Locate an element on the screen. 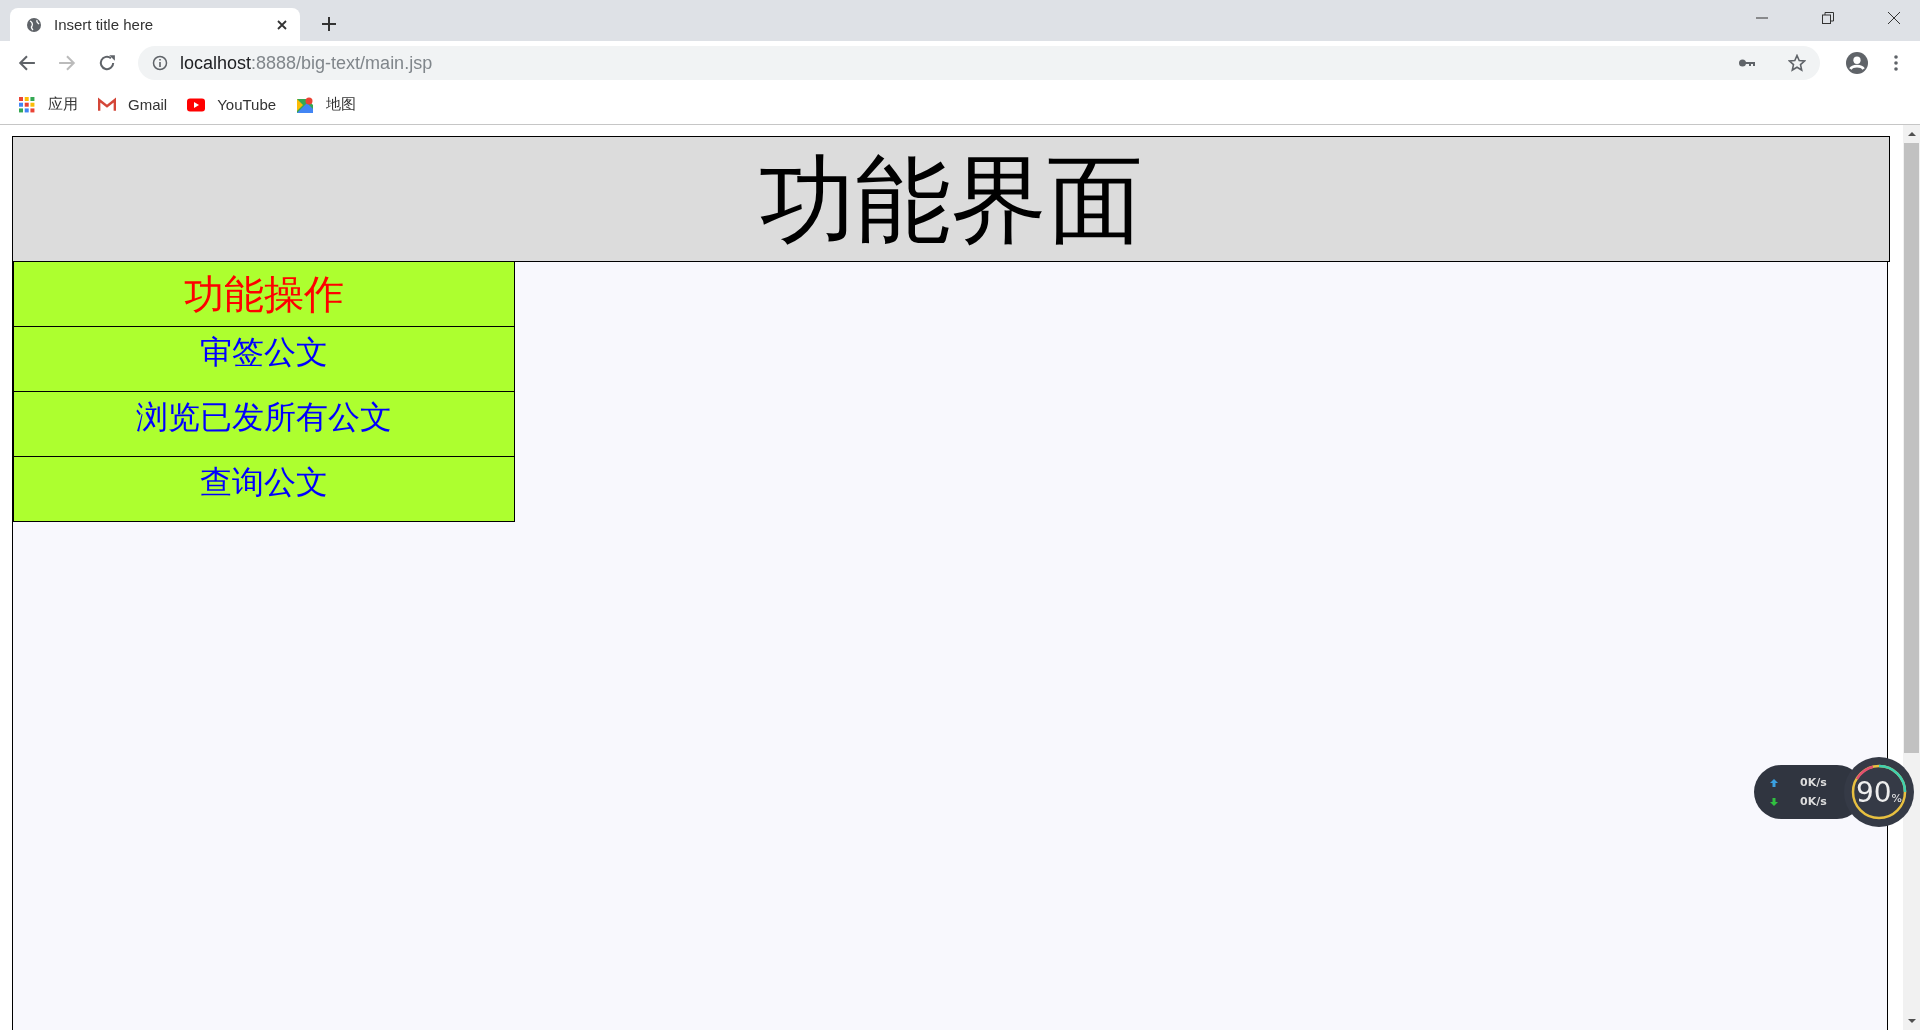  globe-icon is located at coordinates (34, 24).